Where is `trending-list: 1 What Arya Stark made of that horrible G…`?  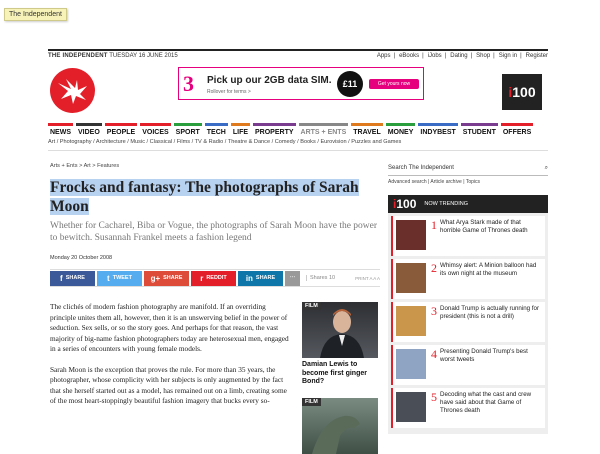
trending-list: 1 What Arya Stark made of that horrible G… is located at coordinates (468, 323).